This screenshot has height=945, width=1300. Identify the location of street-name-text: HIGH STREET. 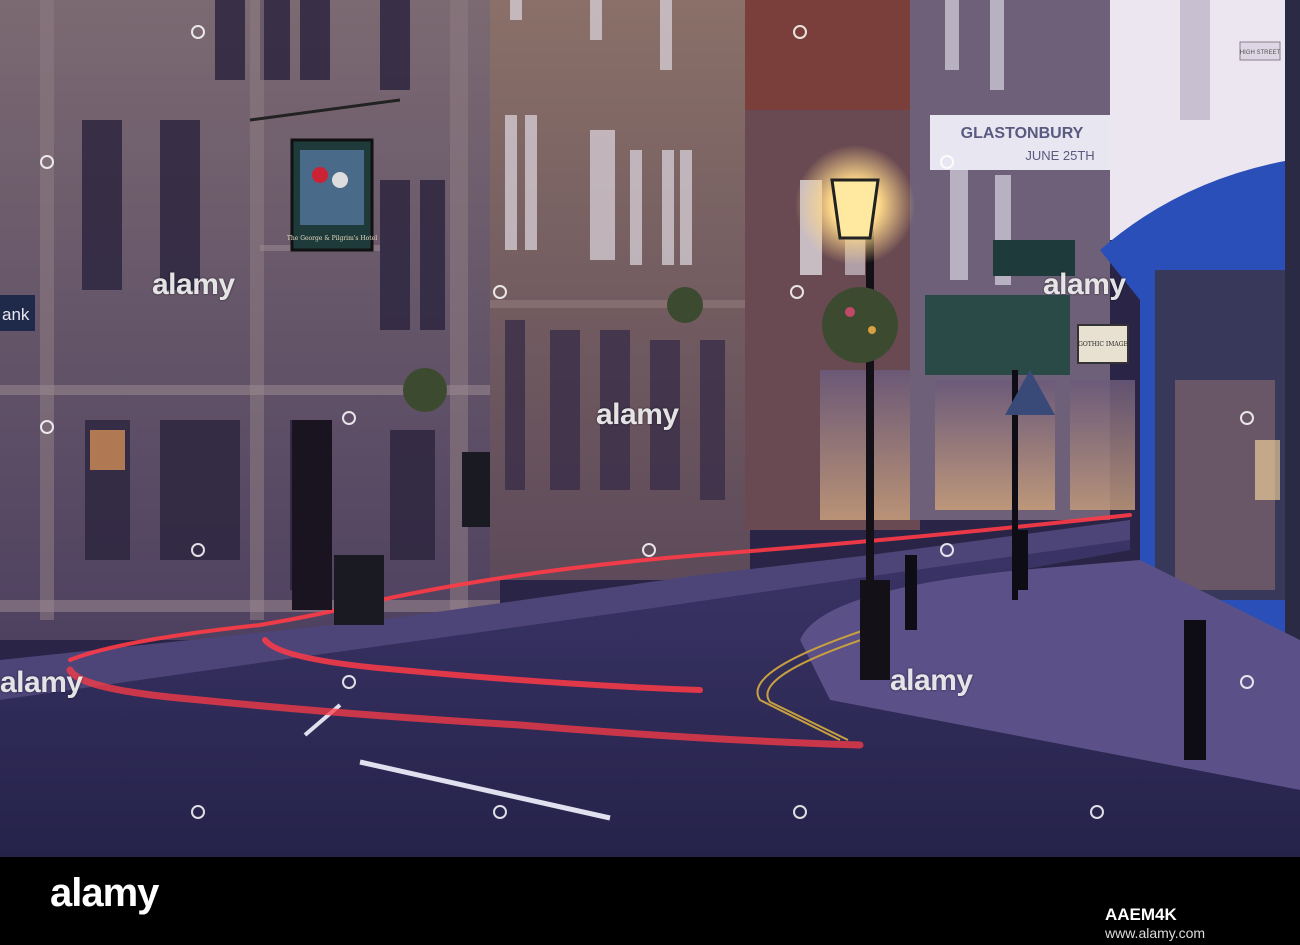
(1260, 53).